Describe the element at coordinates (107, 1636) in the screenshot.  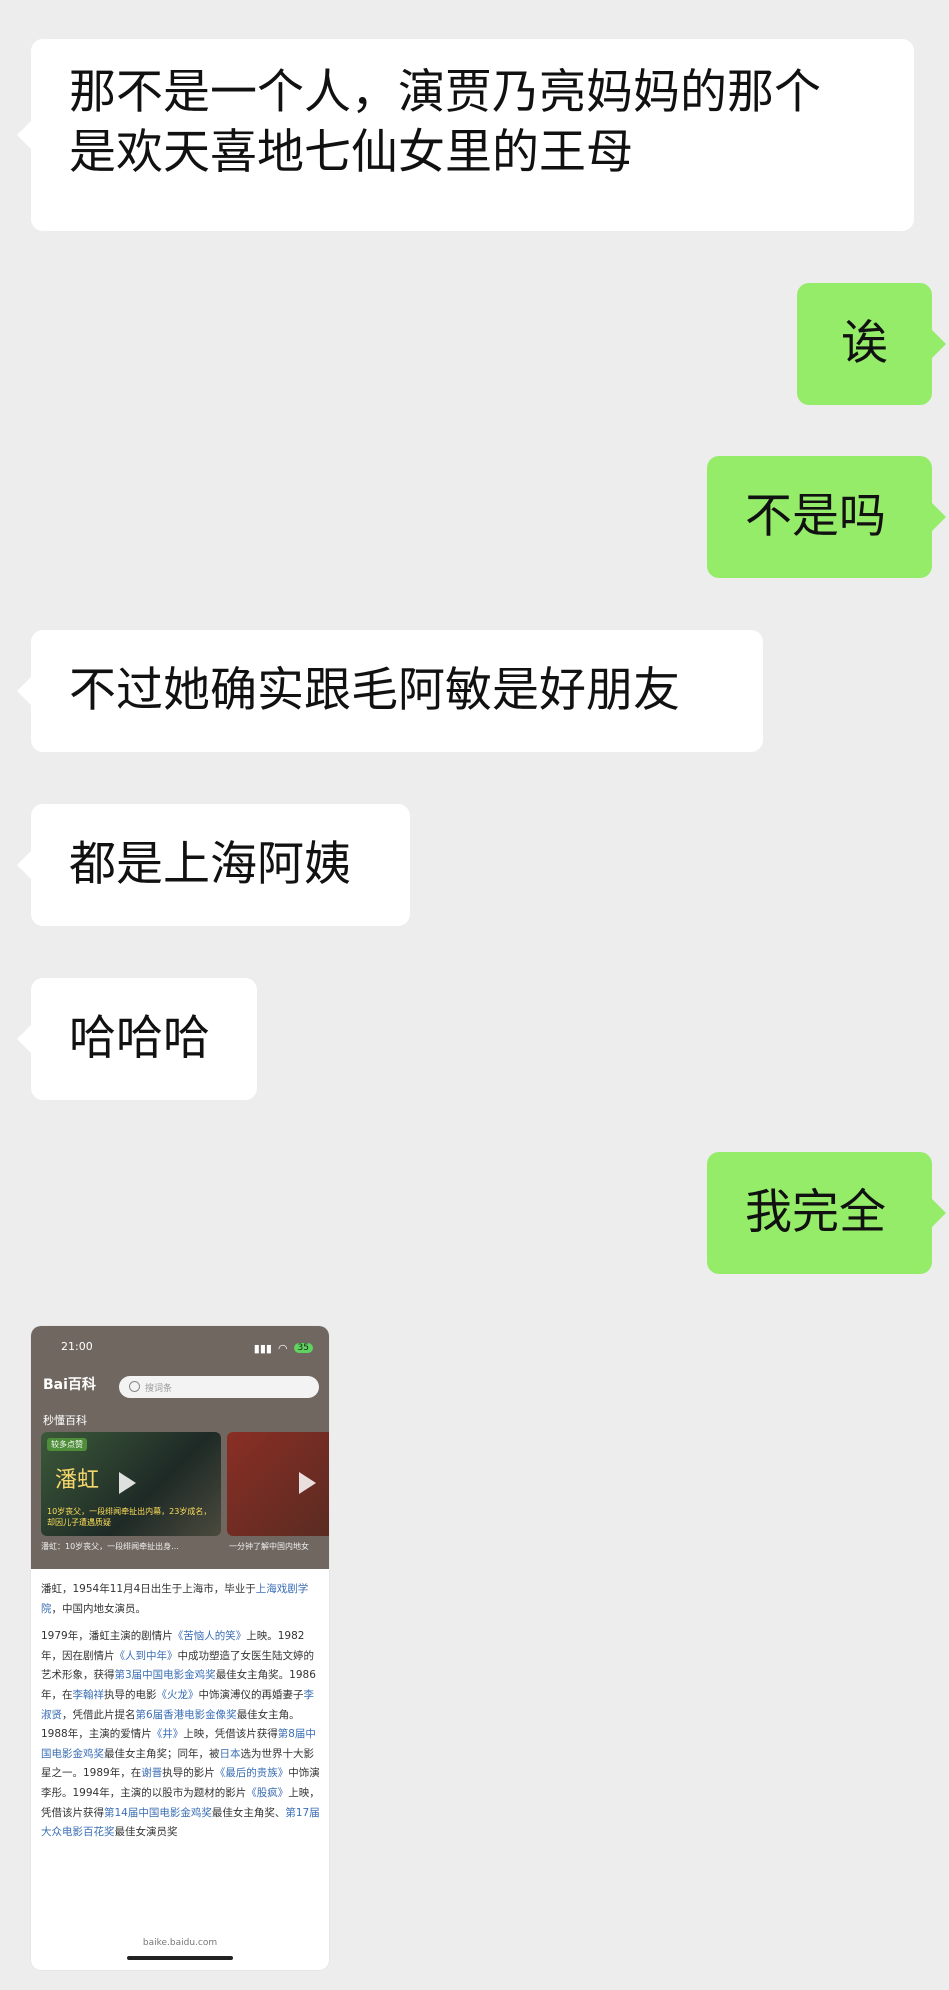
I see `bio-text: 1979年，潘虹主演的剧情片` at that location.